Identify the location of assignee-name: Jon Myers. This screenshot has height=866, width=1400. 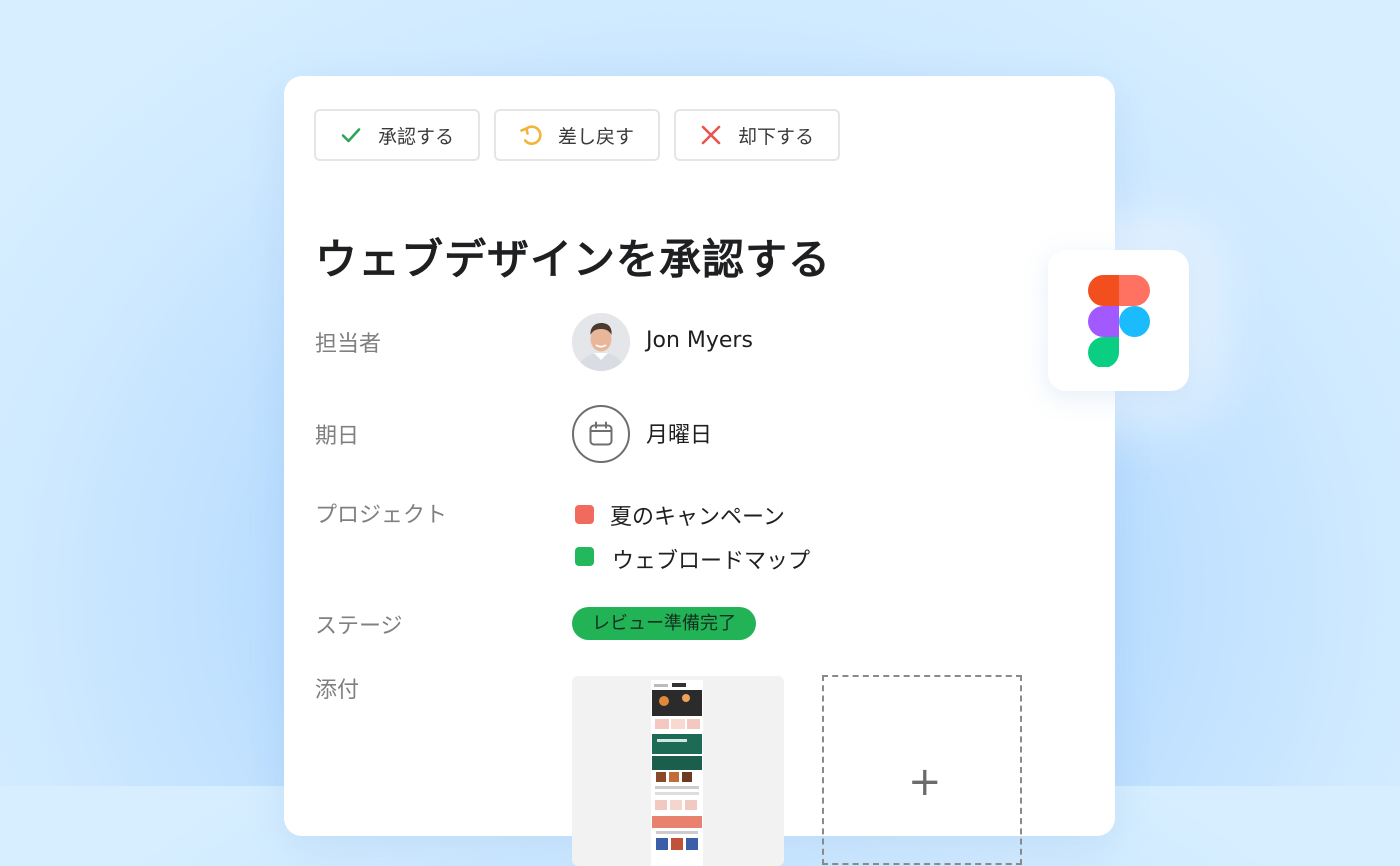
(699, 340).